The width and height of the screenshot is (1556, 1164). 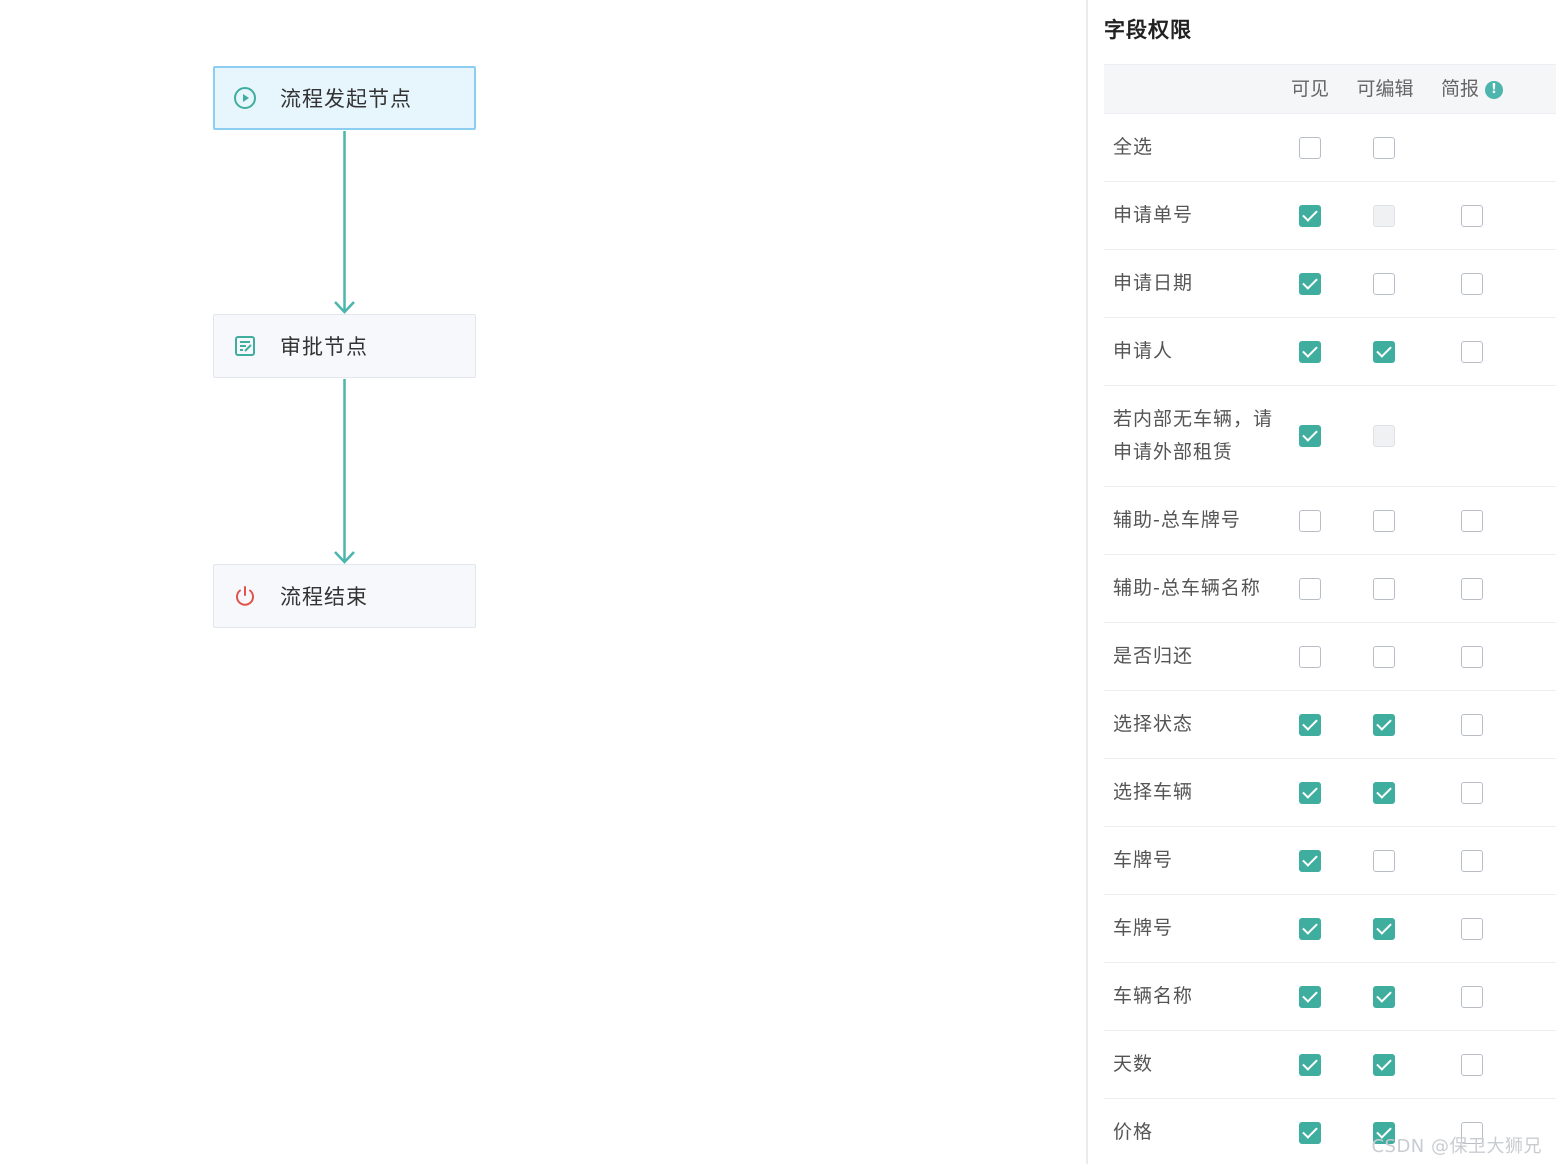 What do you see at coordinates (1330, 725) in the screenshot?
I see `table-row: 选择状态` at bounding box center [1330, 725].